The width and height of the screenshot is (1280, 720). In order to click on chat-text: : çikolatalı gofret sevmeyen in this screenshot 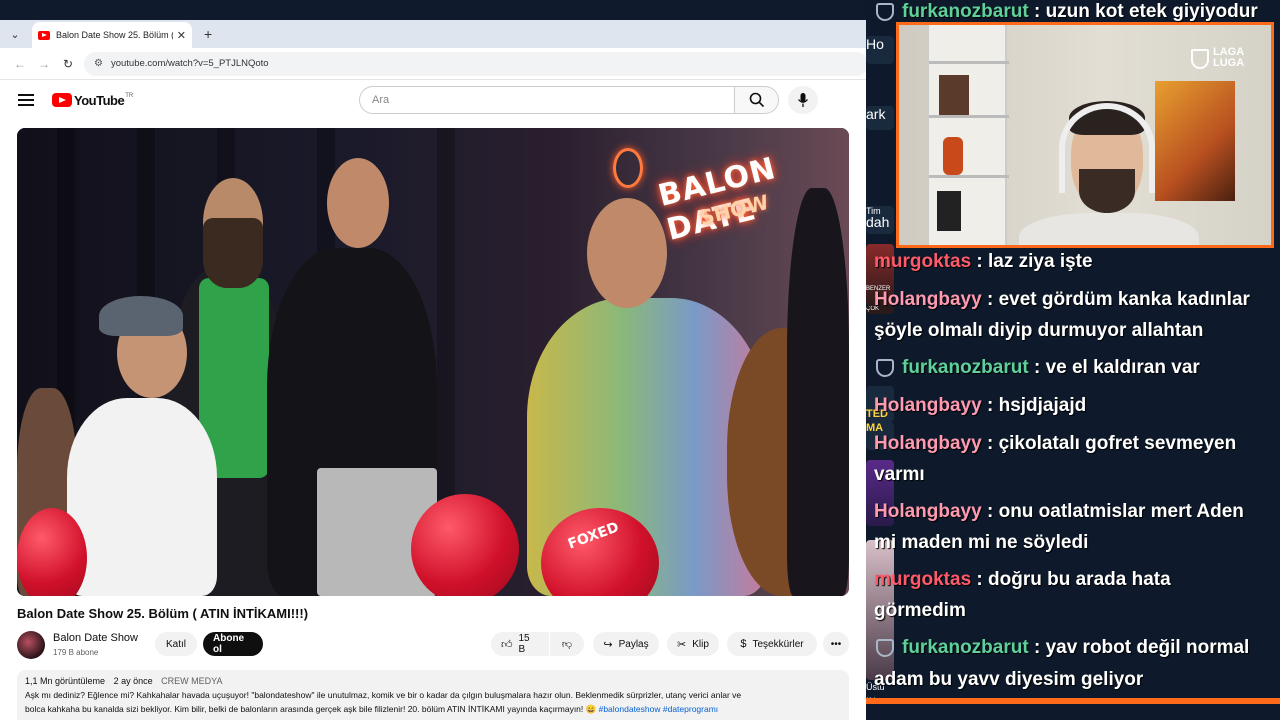, I will do `click(1109, 443)`.